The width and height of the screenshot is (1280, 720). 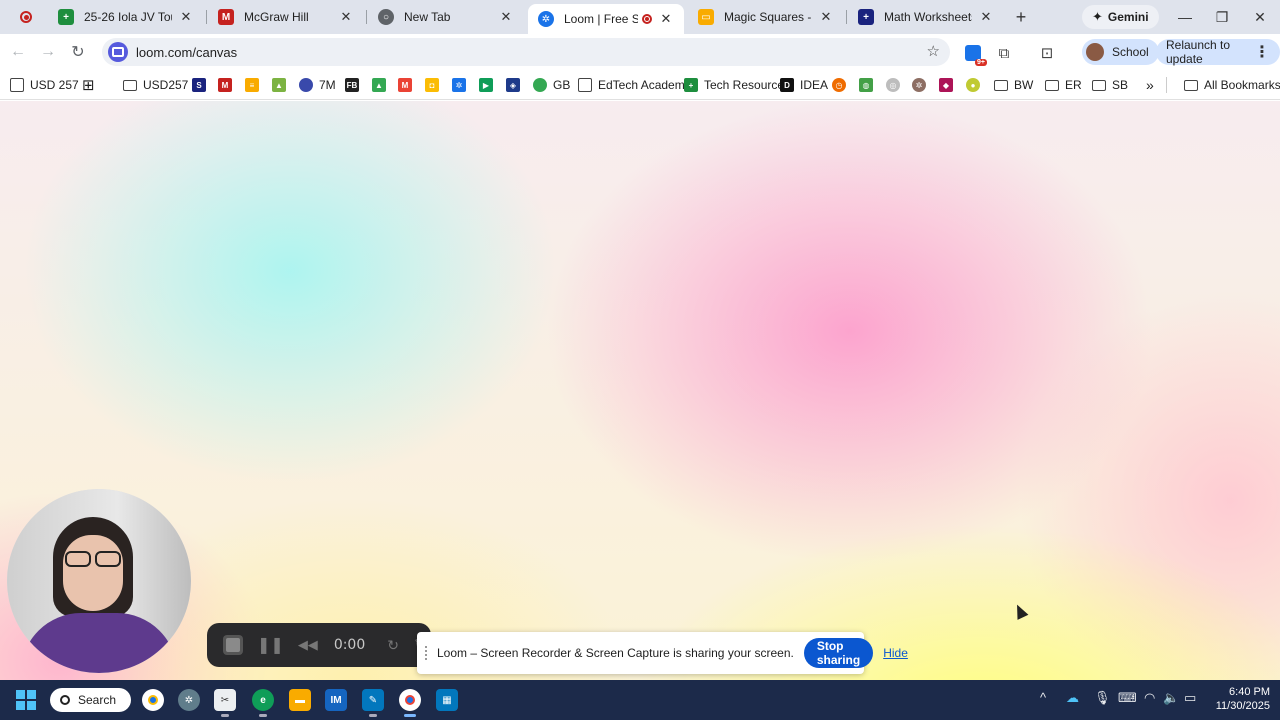 I want to click on tab-iola-jv: + 25-26 Iola JV Tourname ✕, so click(x=126, y=17).